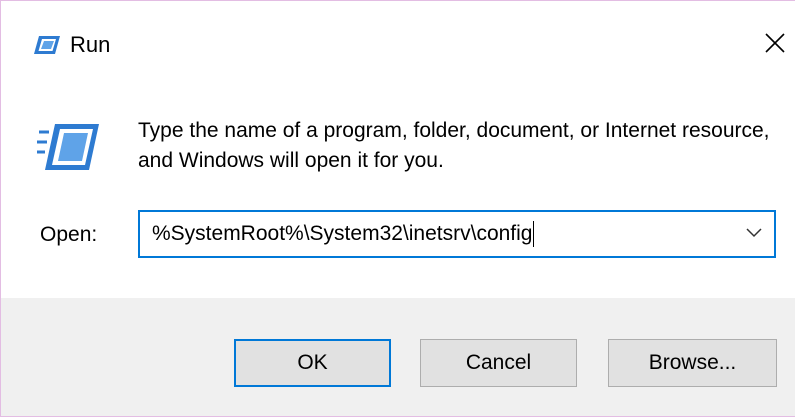 The image size is (796, 417). I want to click on dropdown-button, so click(754, 234).